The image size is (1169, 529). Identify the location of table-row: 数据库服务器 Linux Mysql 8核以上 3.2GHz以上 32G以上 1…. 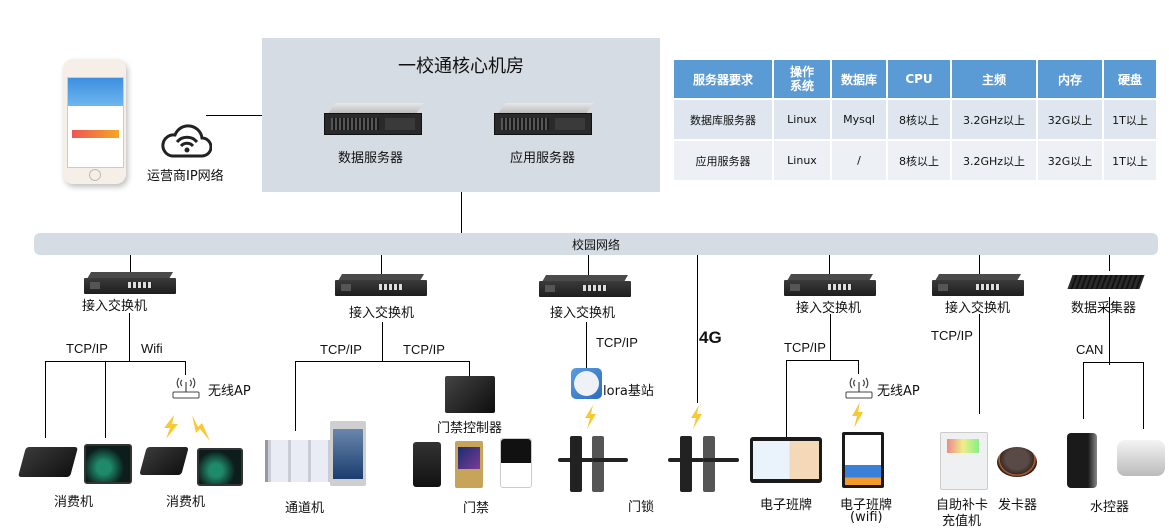
(915, 119).